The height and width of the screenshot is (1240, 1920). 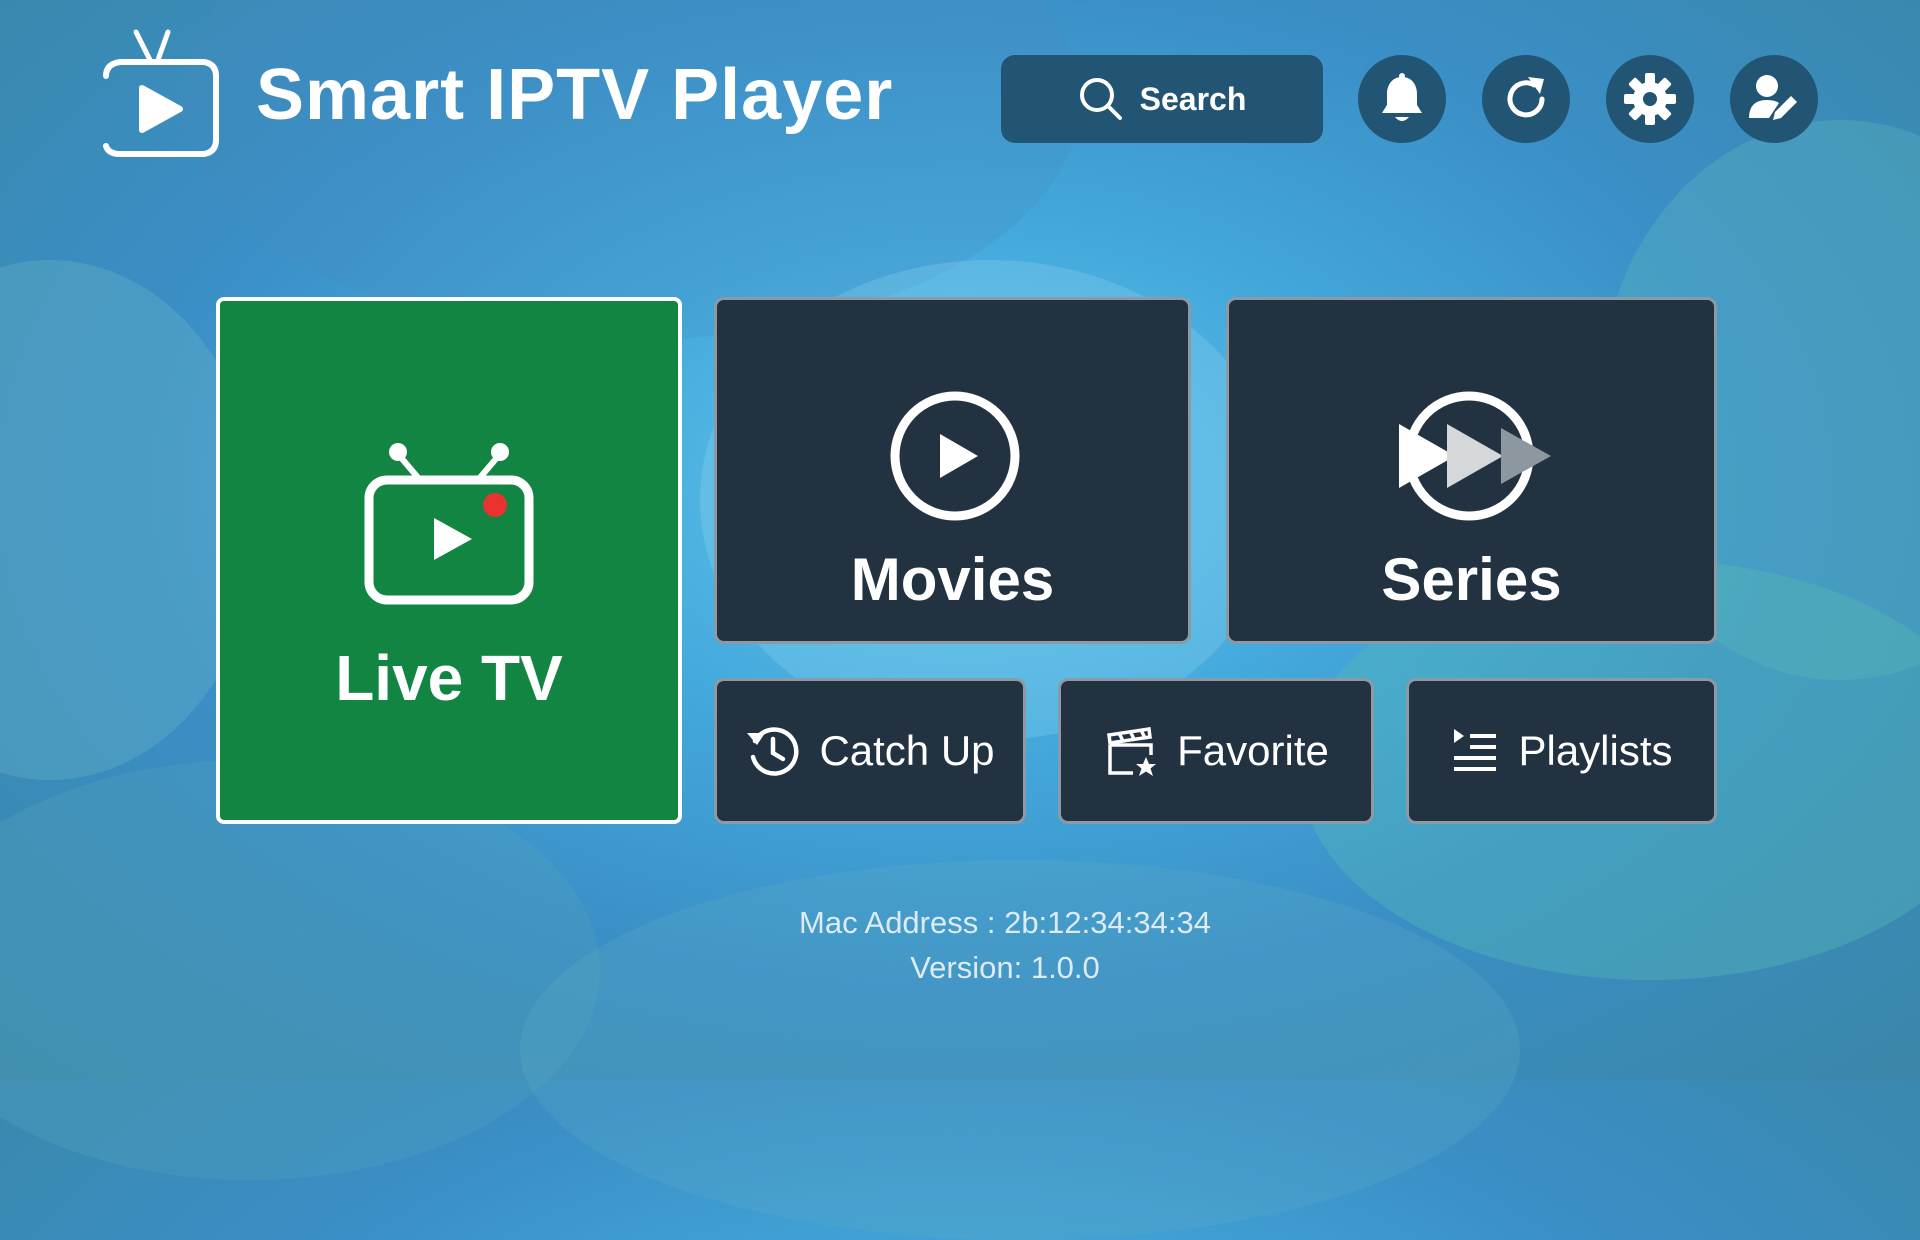 What do you see at coordinates (1475, 750) in the screenshot?
I see `playlist-icon` at bounding box center [1475, 750].